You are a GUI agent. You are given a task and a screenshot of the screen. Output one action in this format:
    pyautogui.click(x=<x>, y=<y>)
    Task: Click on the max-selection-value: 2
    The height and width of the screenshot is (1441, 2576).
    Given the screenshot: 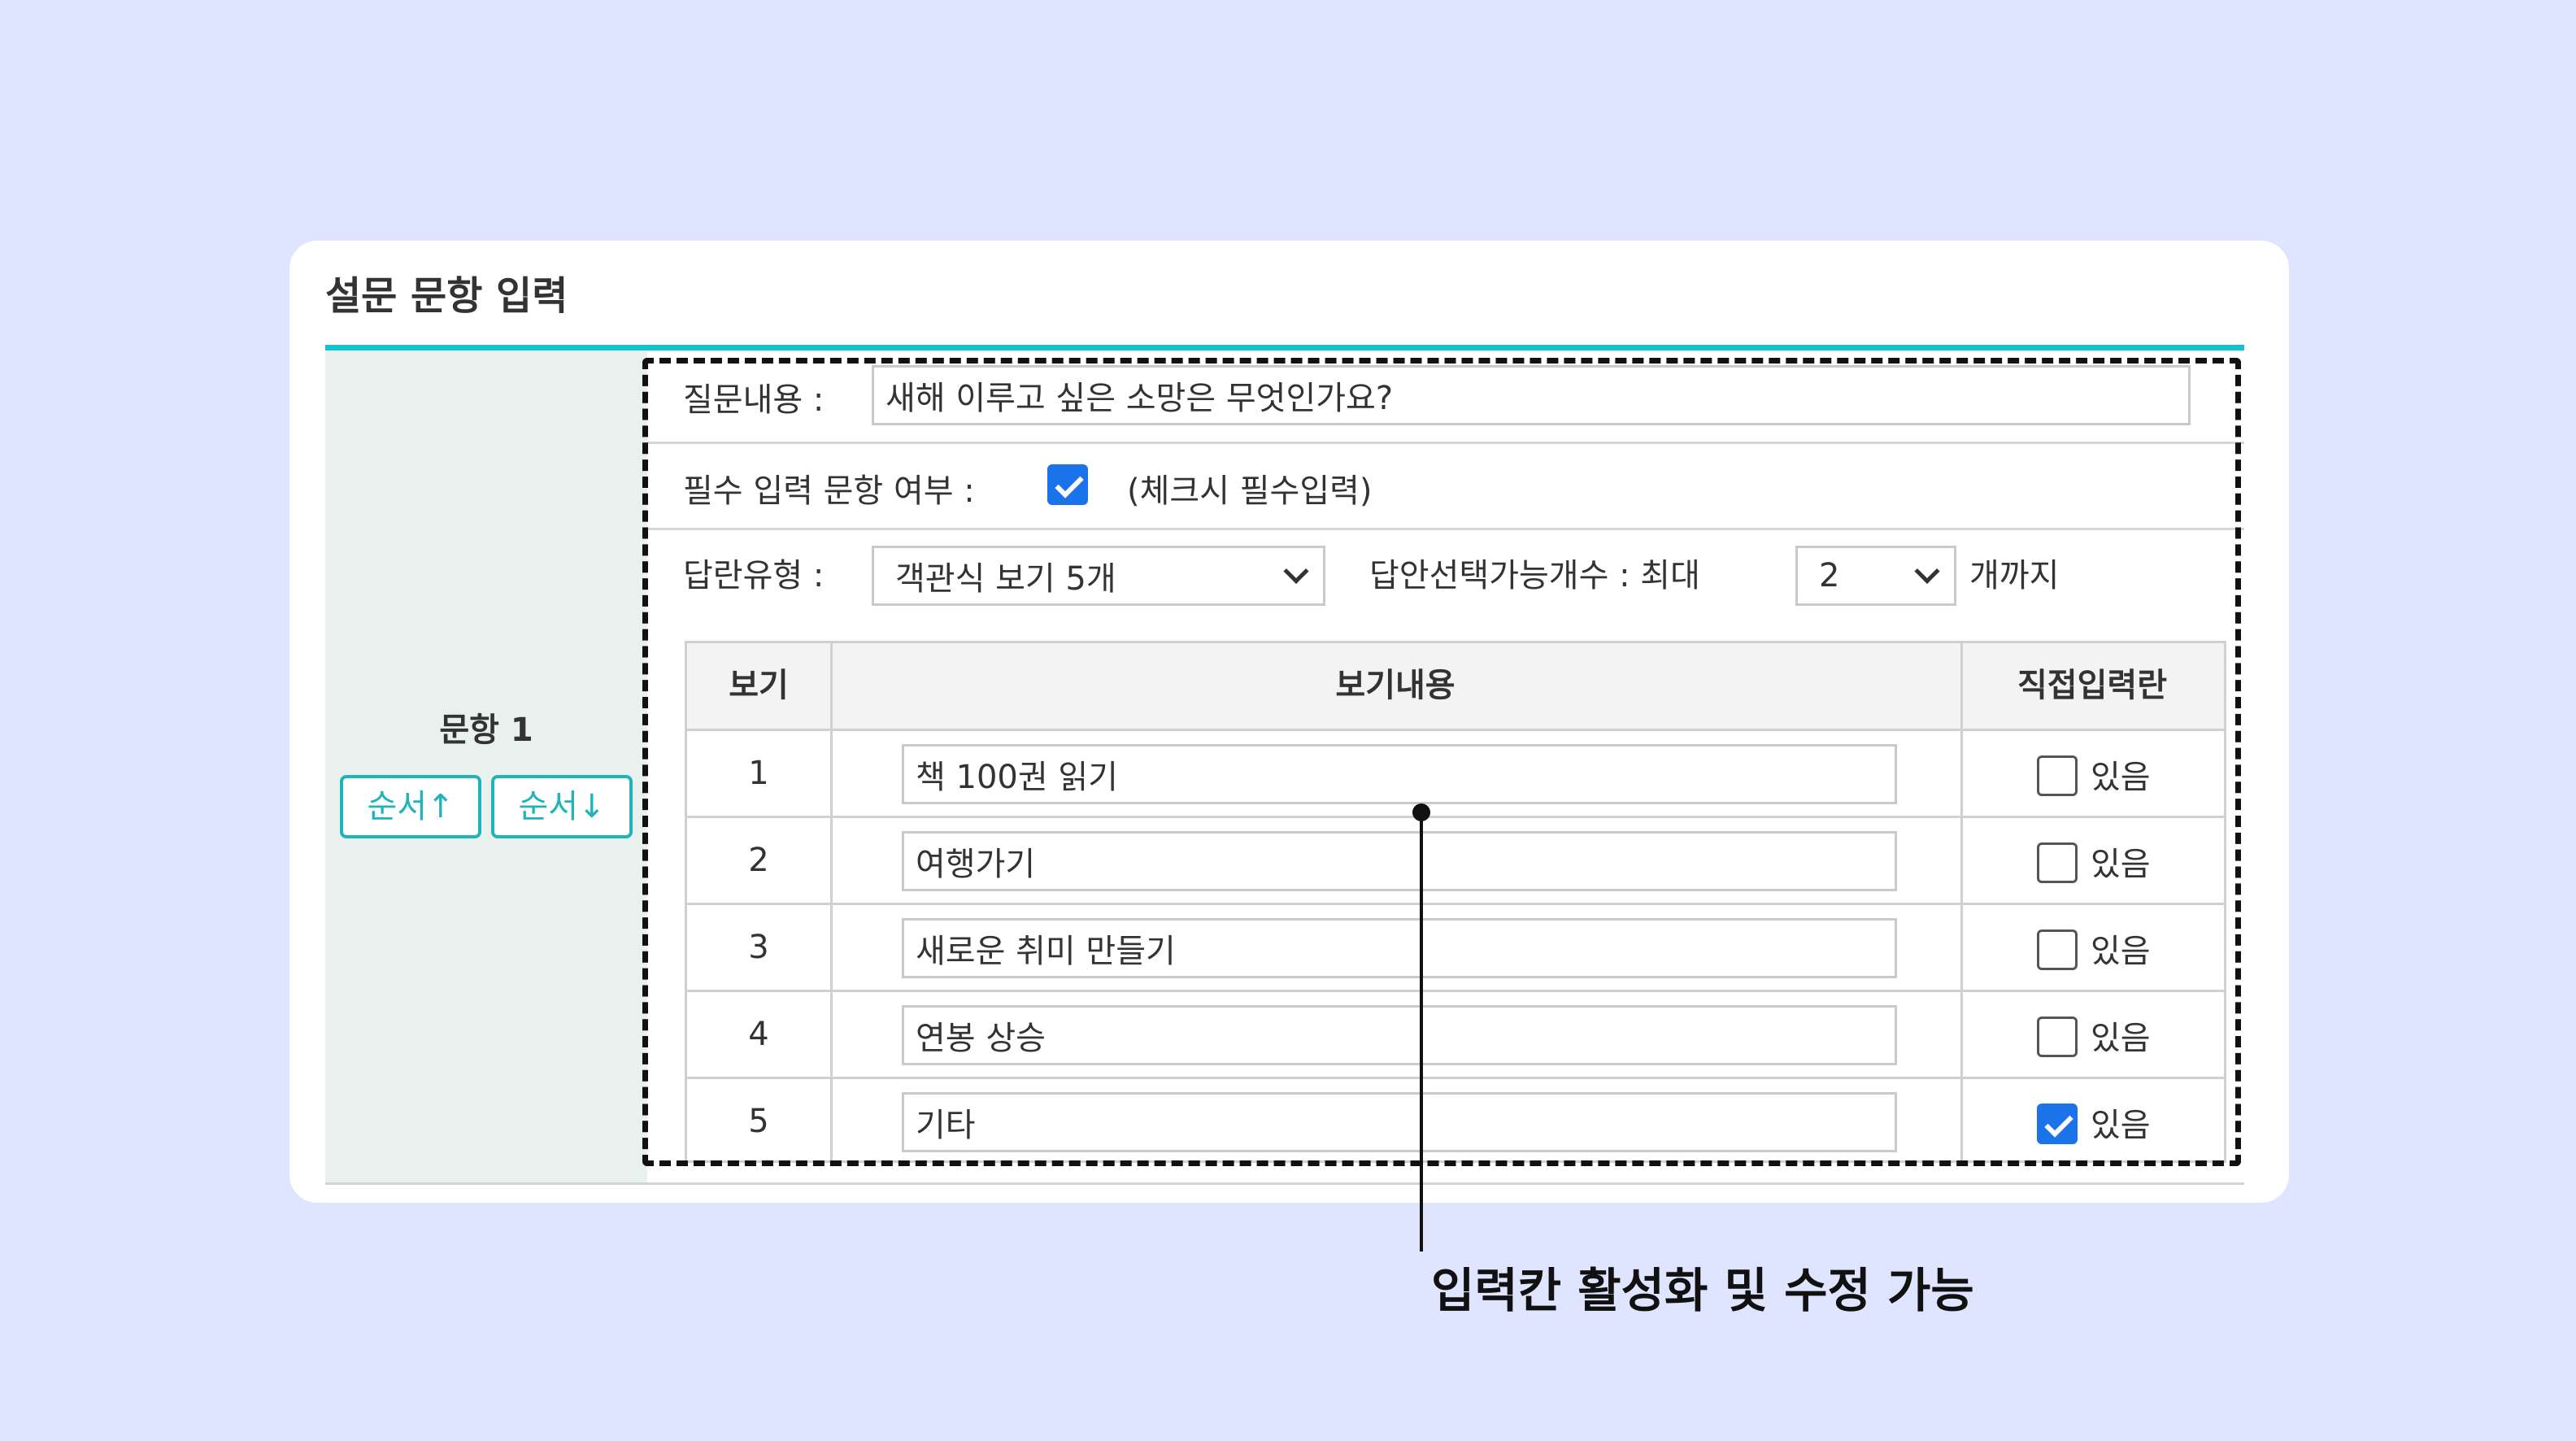 What is the action you would take?
    pyautogui.click(x=1830, y=575)
    